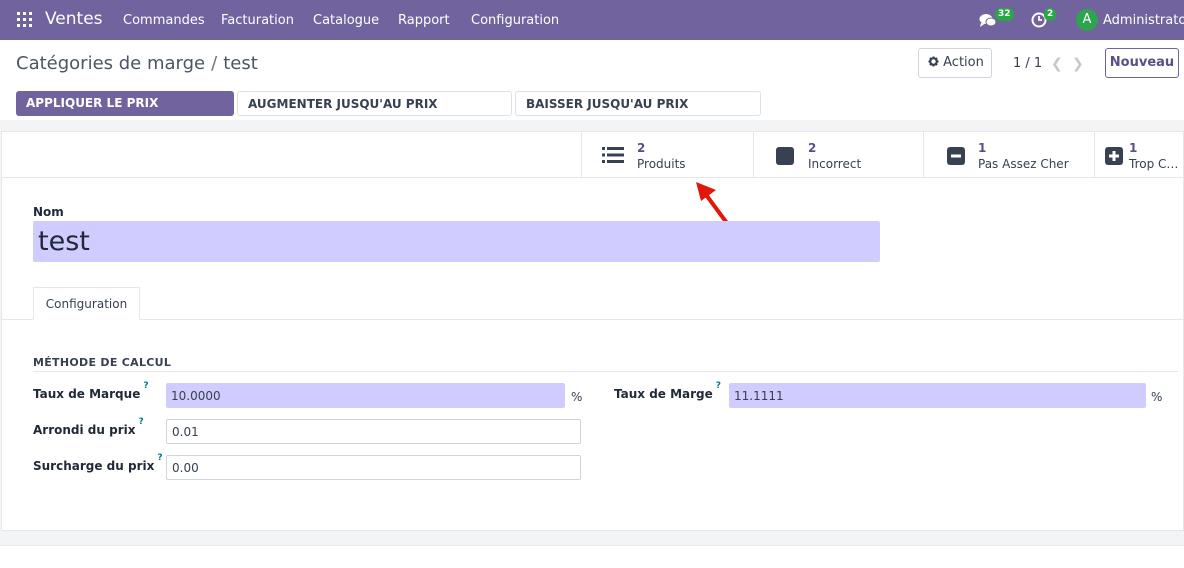  I want to click on apply-theoretical-price-button: APPLIQUER LE PRIX THÉORIQUE, so click(125, 112).